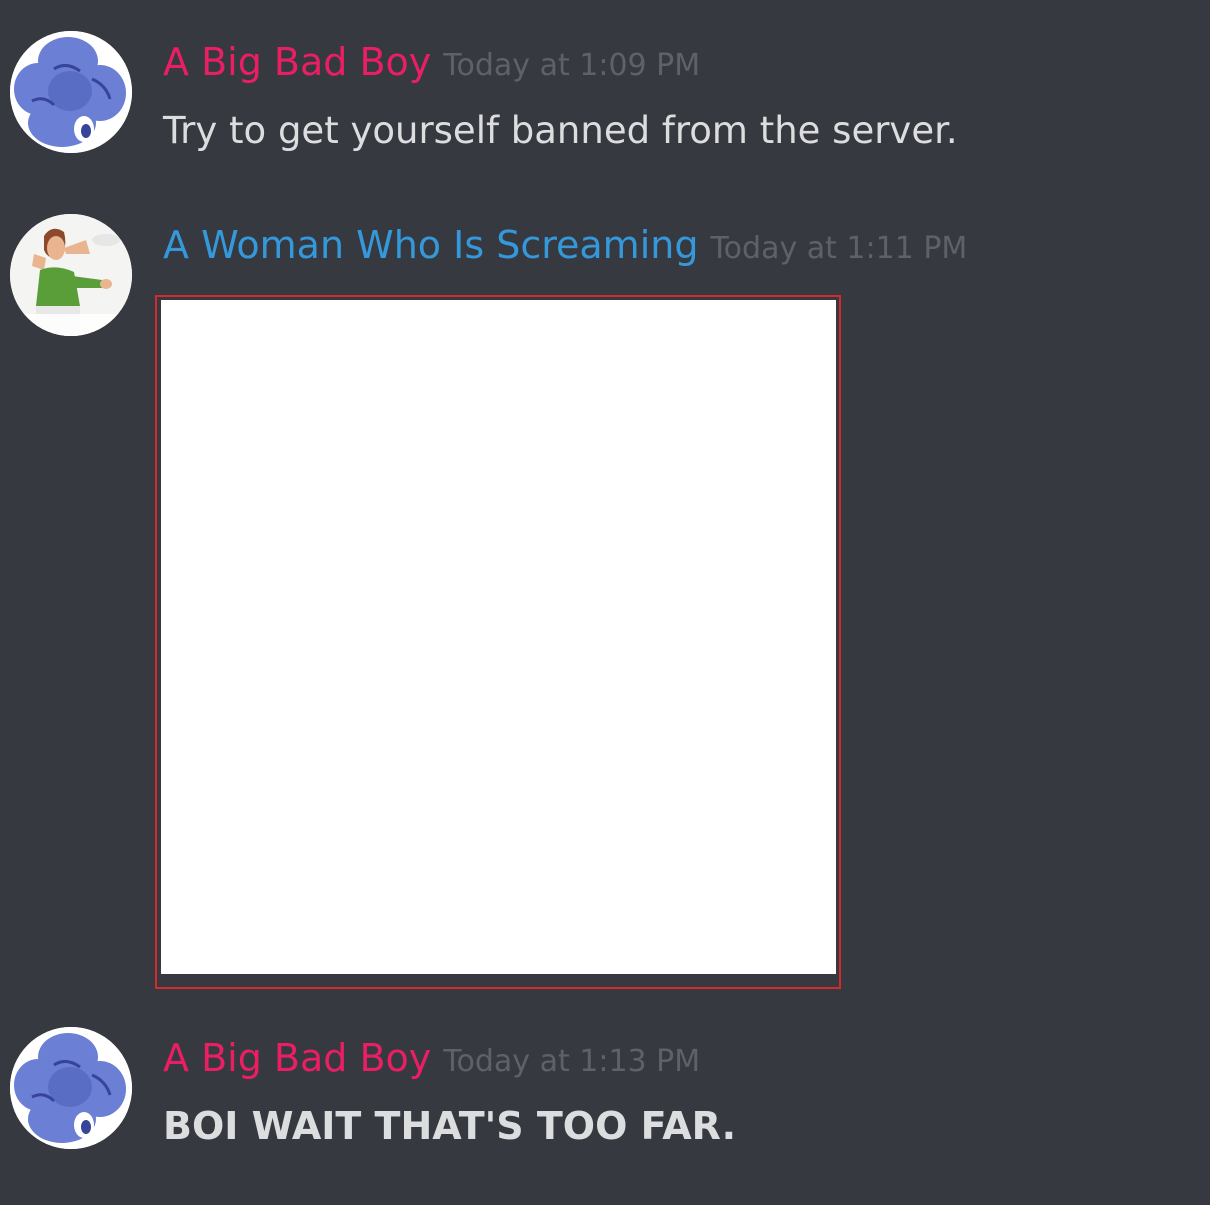  Describe the element at coordinates (431, 1060) in the screenshot. I see `message-header: A Big Bad Boy Today at 1:13 PM` at that location.